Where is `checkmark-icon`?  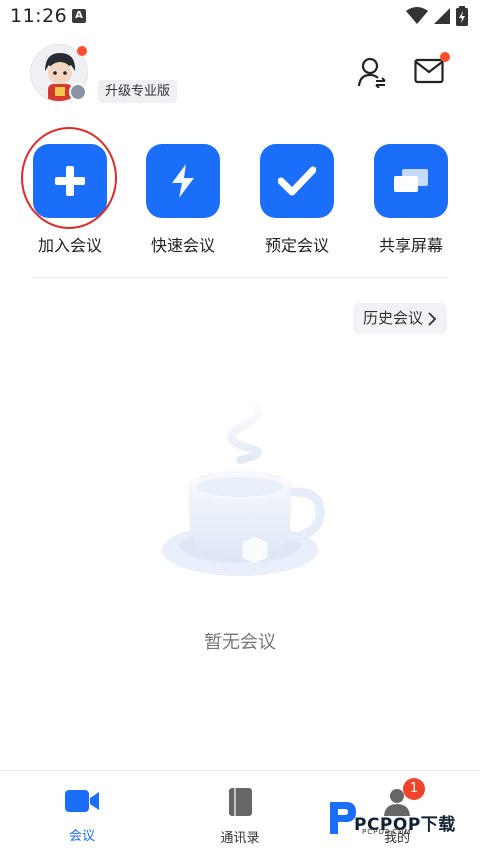
checkmark-icon is located at coordinates (297, 181).